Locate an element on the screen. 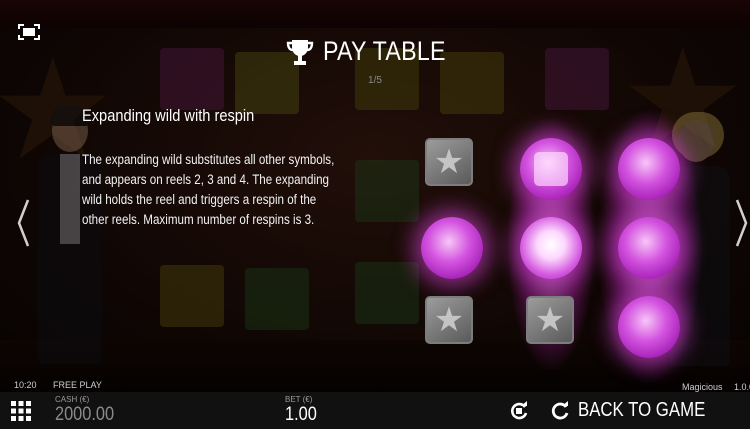 The width and height of the screenshot is (750, 429). game-name: Magicious is located at coordinates (702, 387).